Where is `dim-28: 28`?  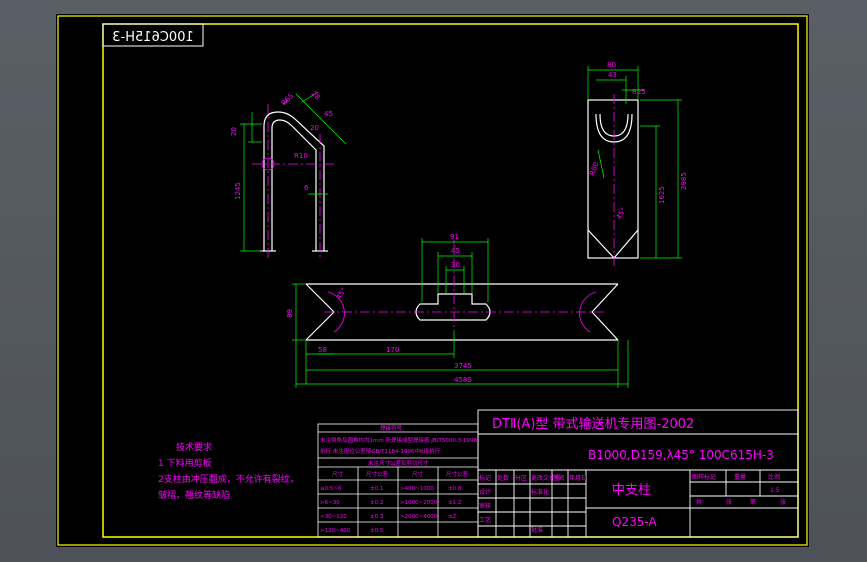 dim-28: 28 is located at coordinates (316, 96).